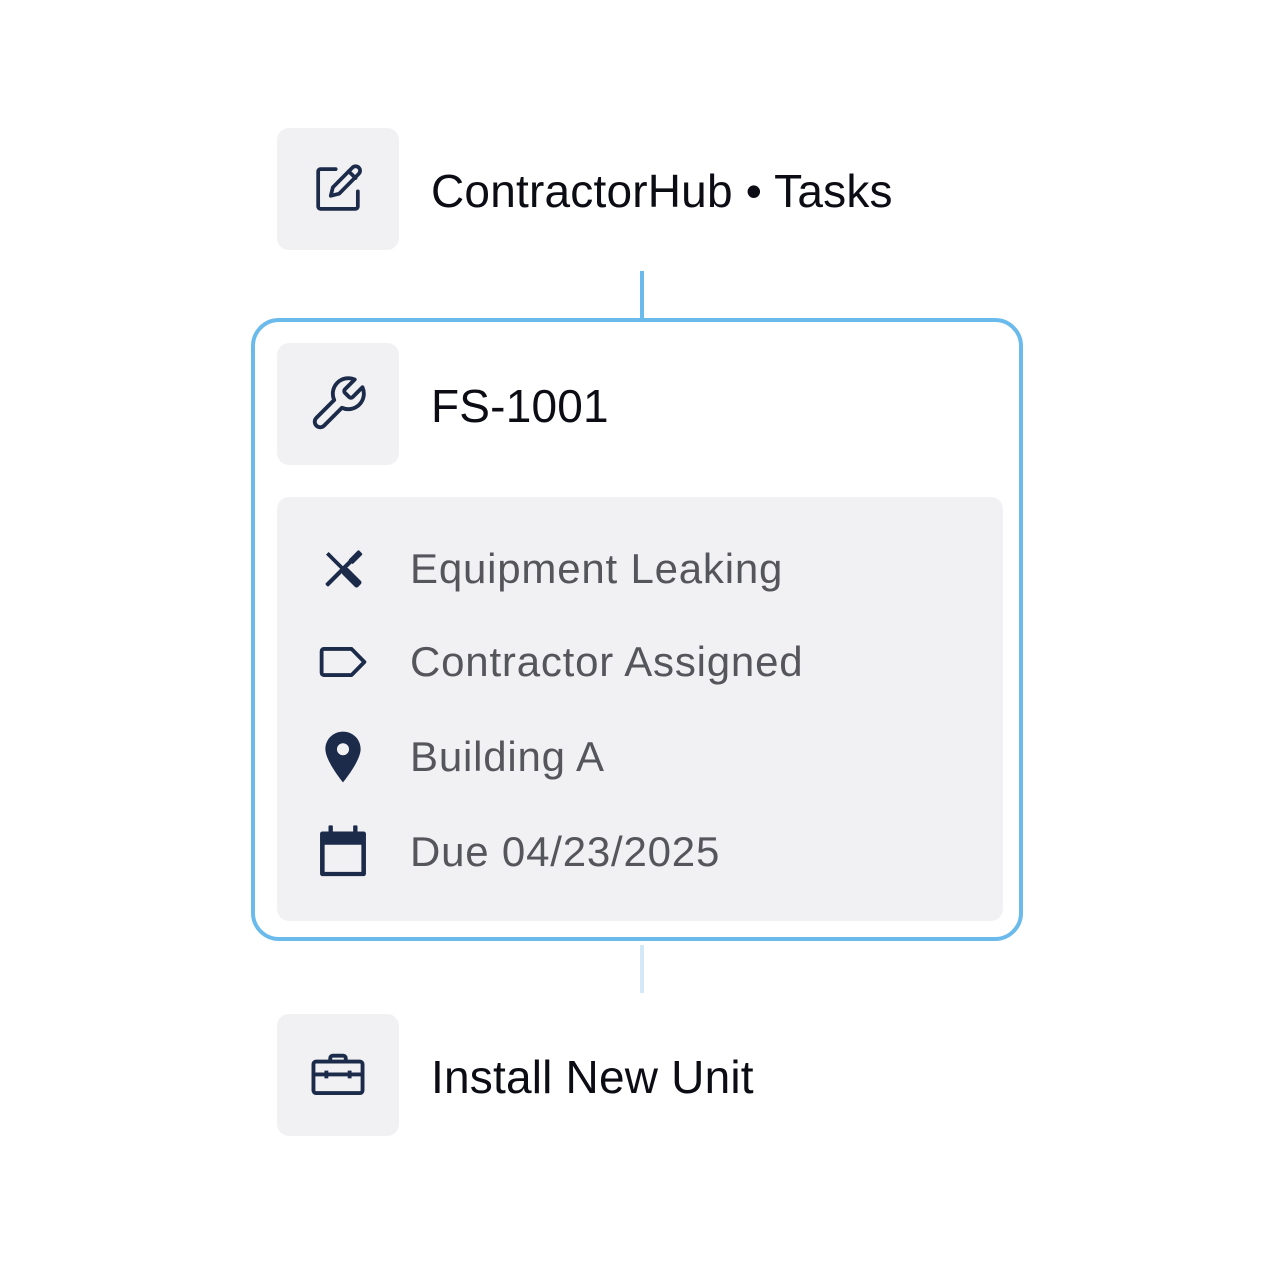 This screenshot has width=1280, height=1280. I want to click on task-id: FS-1001, so click(520, 406).